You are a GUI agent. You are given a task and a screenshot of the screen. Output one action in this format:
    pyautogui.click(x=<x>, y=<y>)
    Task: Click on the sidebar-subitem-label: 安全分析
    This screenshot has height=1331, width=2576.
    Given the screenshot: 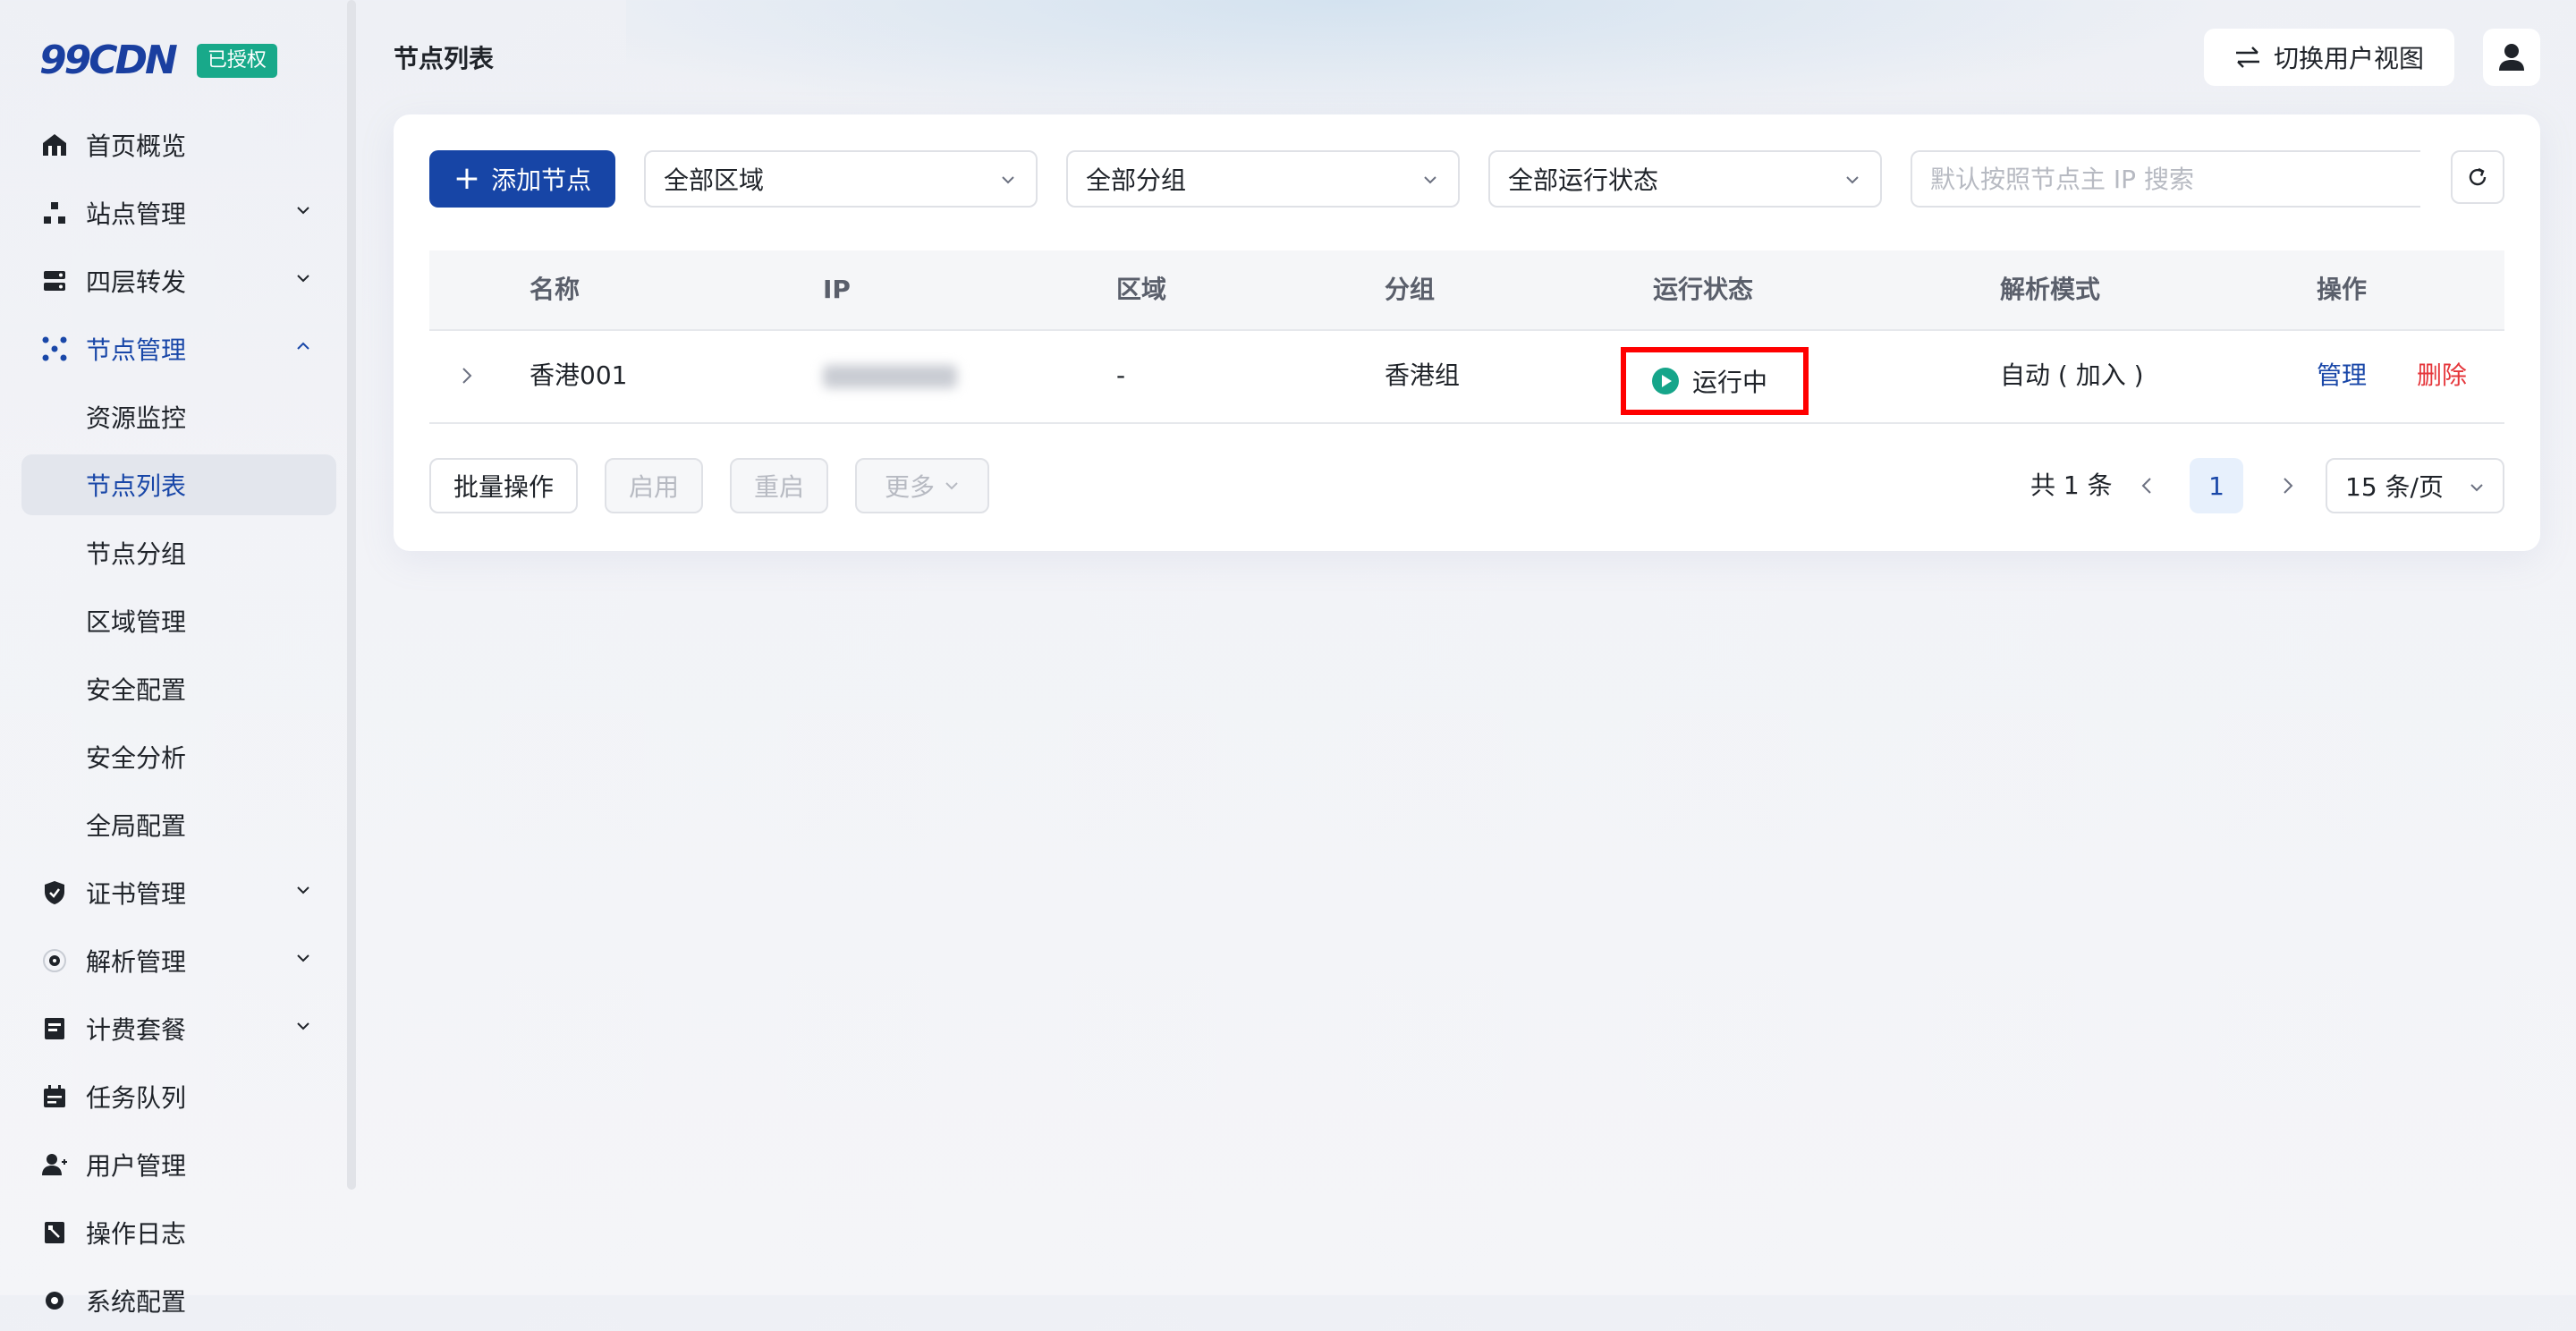 What is the action you would take?
    pyautogui.click(x=136, y=758)
    